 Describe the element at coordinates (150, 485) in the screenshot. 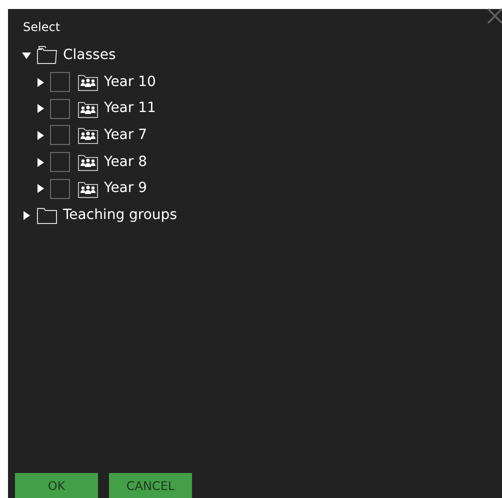

I see `cancel-button: CANCEL` at that location.